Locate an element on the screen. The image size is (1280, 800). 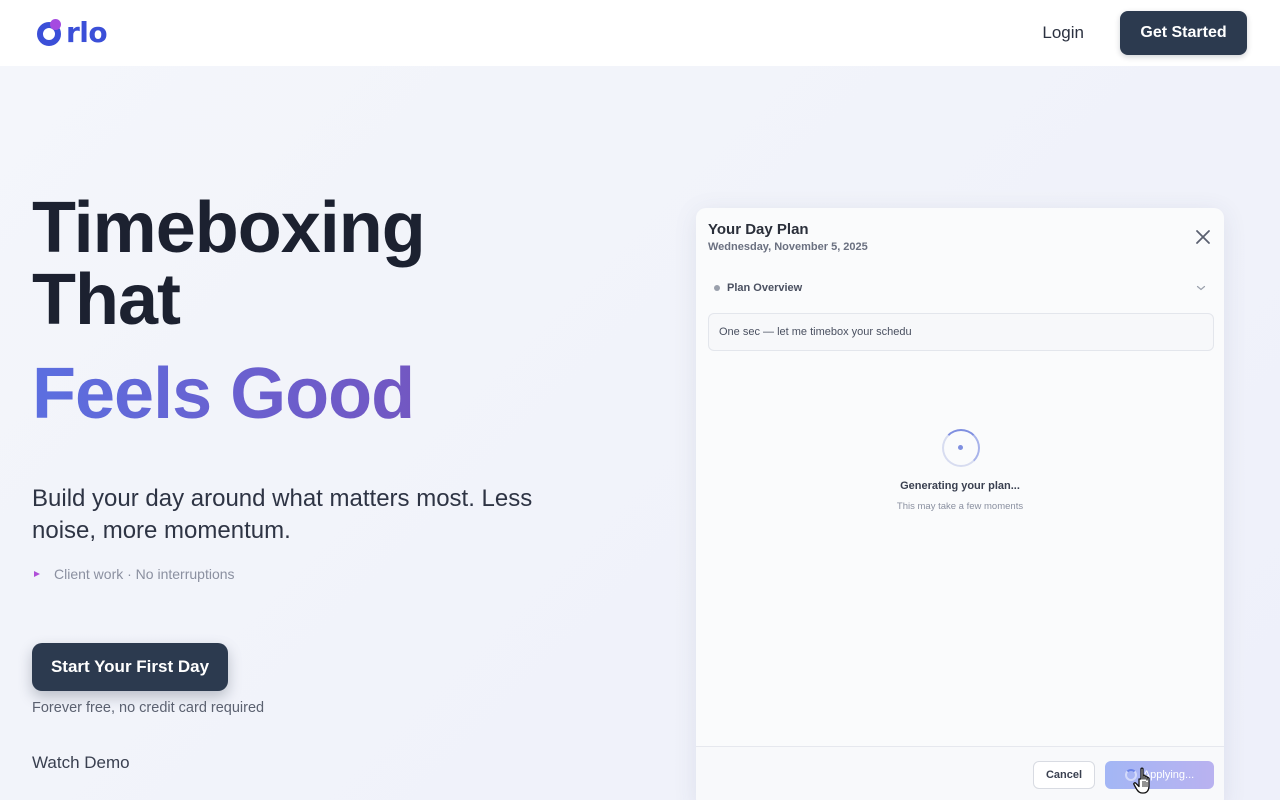
start-first-day-button: Start Your First Day is located at coordinates (130, 667).